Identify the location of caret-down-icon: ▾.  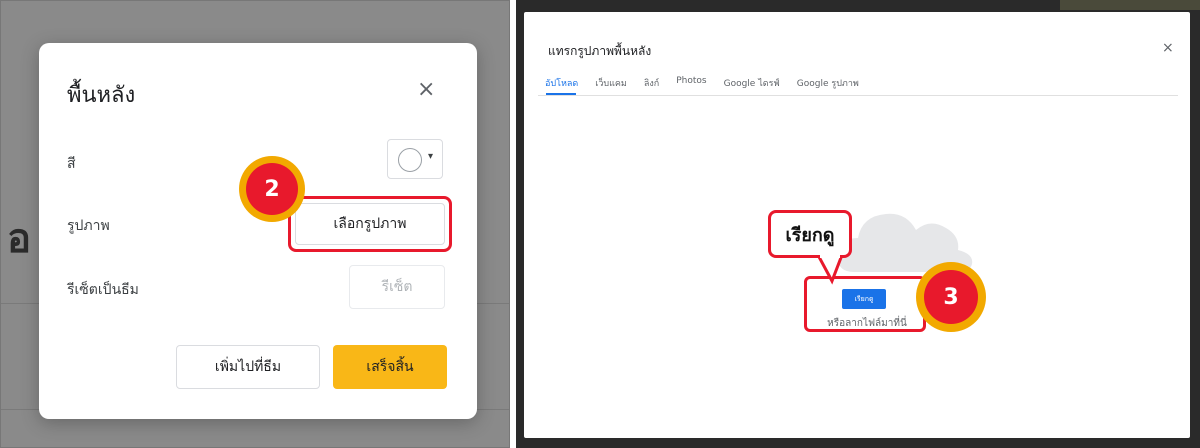
(431, 156).